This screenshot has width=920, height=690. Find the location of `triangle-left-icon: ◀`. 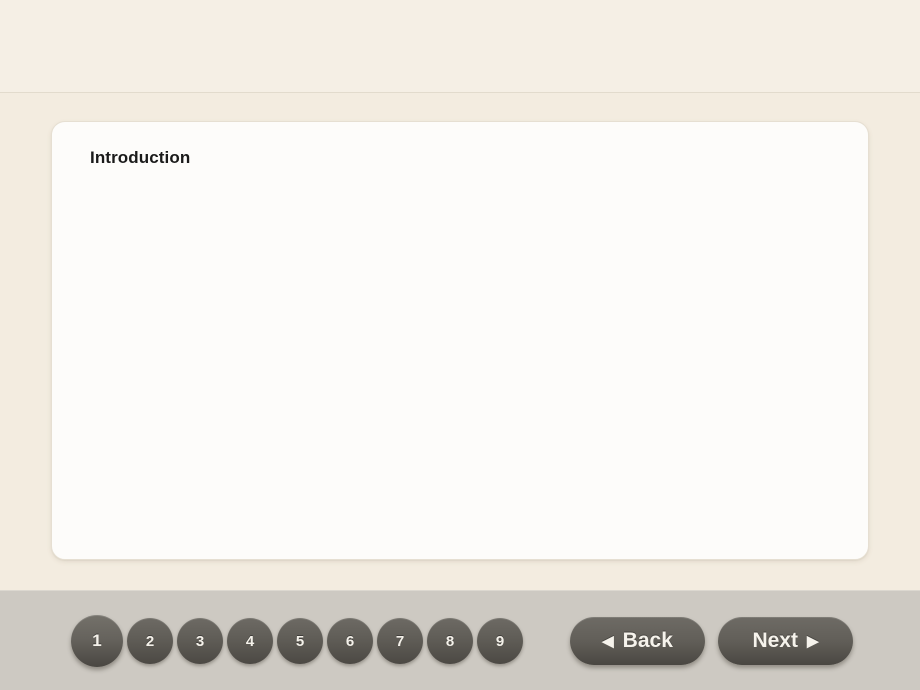

triangle-left-icon: ◀ is located at coordinates (608, 641).